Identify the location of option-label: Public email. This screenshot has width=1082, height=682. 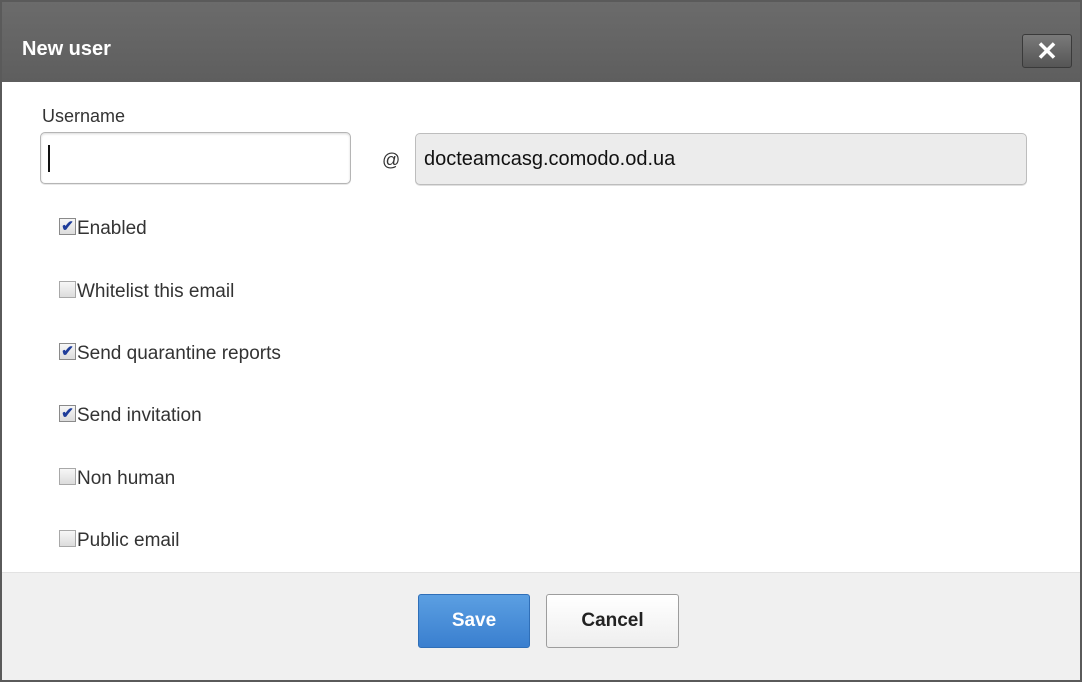
(128, 540).